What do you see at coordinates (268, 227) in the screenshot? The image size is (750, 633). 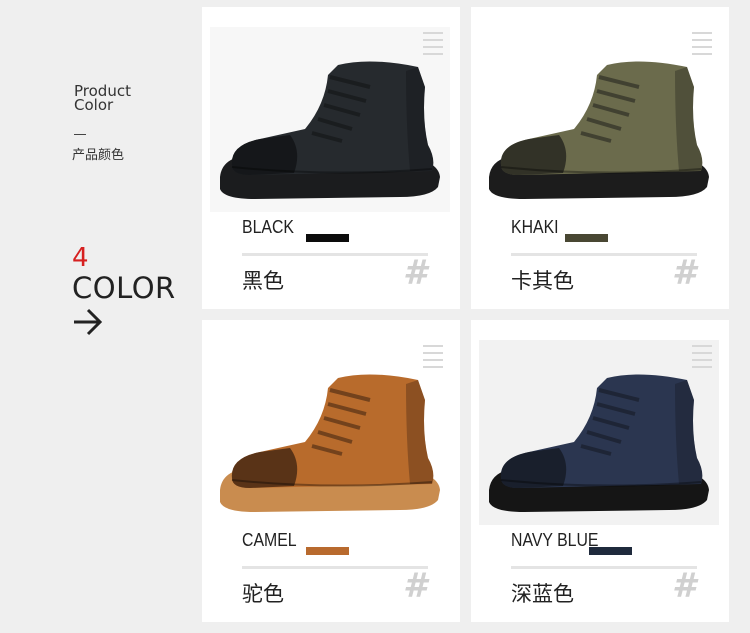 I see `color-name-en: BLACK` at bounding box center [268, 227].